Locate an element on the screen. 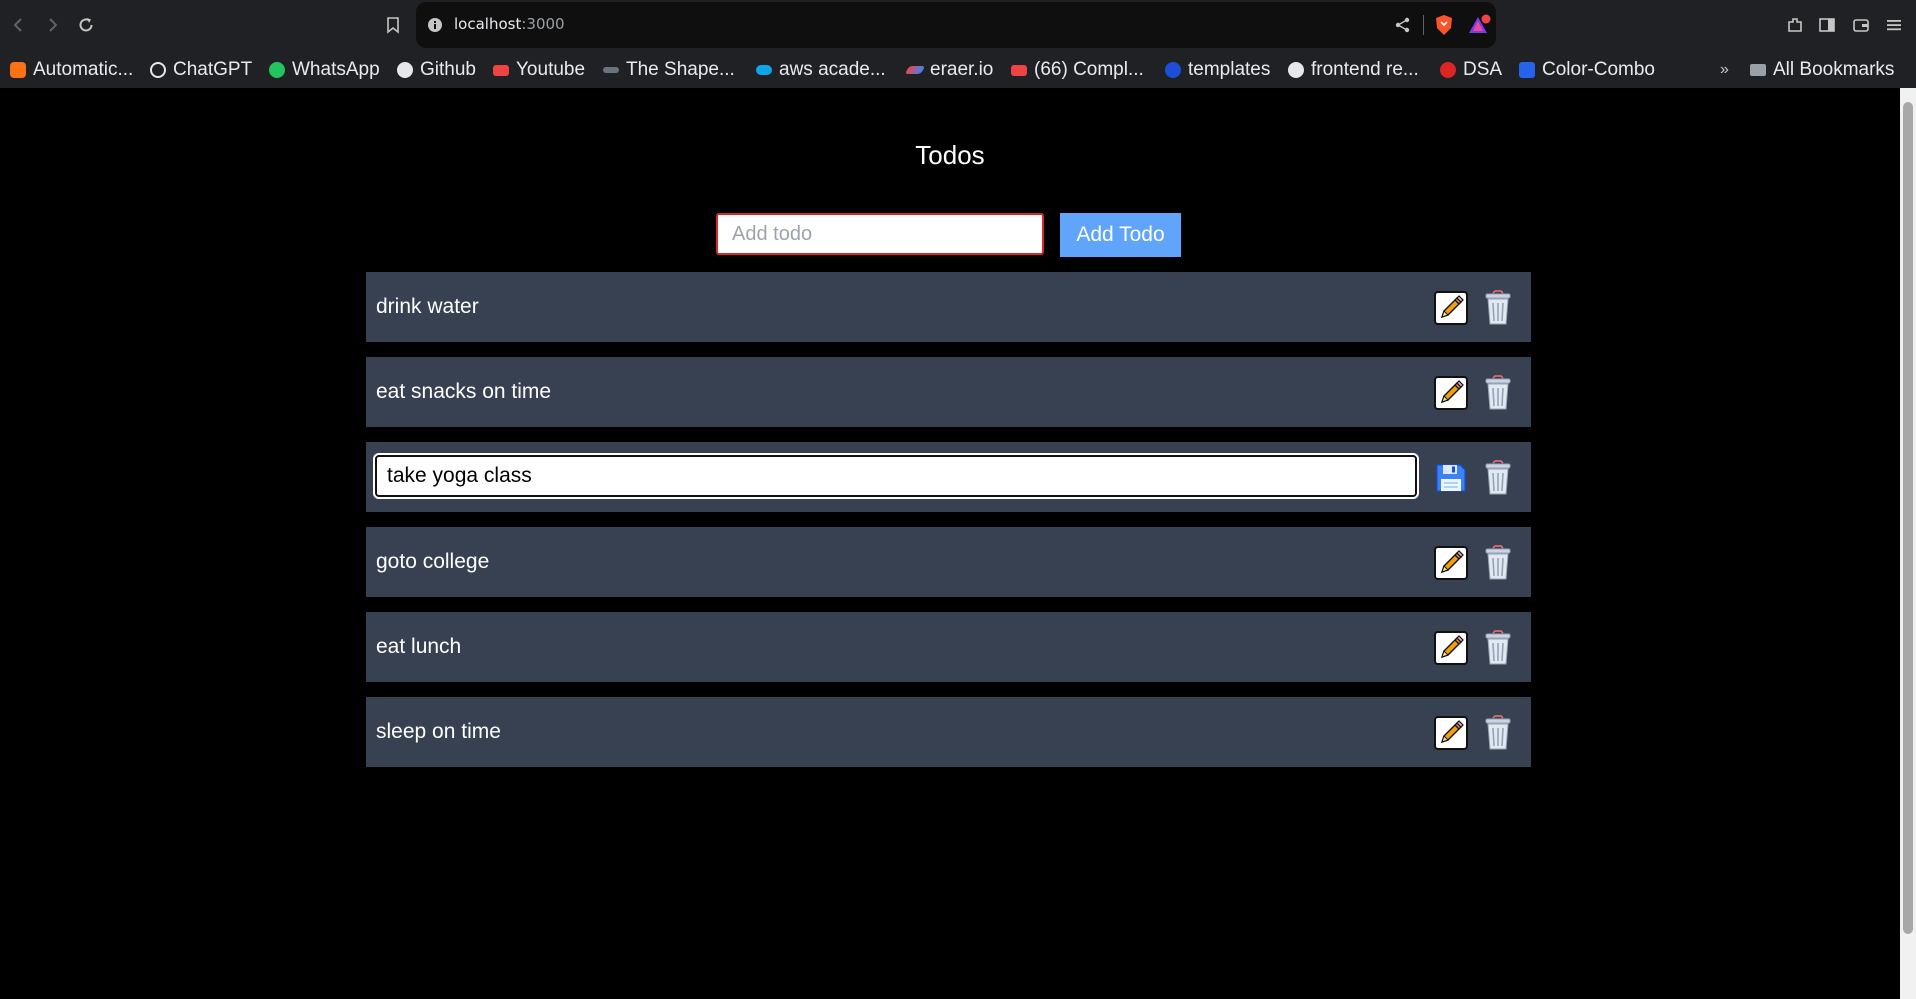 This screenshot has width=1916, height=999. bookmark-label: WhatsApp is located at coordinates (336, 69).